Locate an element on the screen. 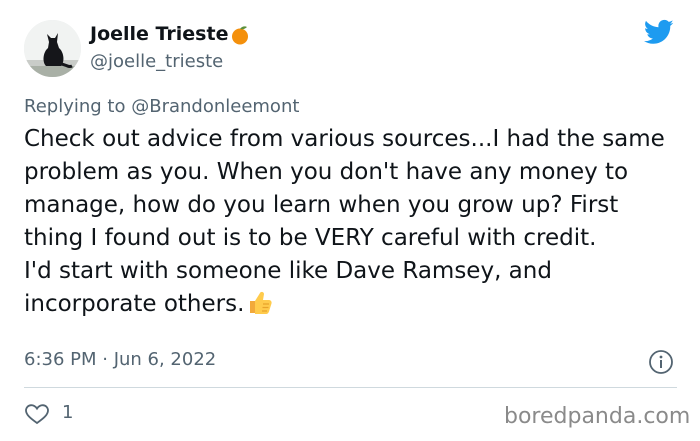 Image resolution: width=700 pixels, height=441 pixels. twitter-bird-icon is located at coordinates (659, 32).